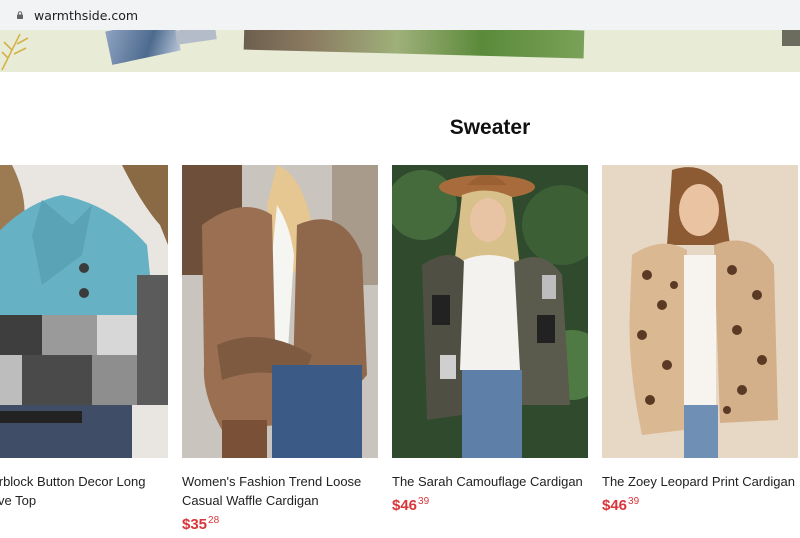  What do you see at coordinates (701, 481) in the screenshot?
I see `product-title: The Zoey Leopard Print Cardigan` at bounding box center [701, 481].